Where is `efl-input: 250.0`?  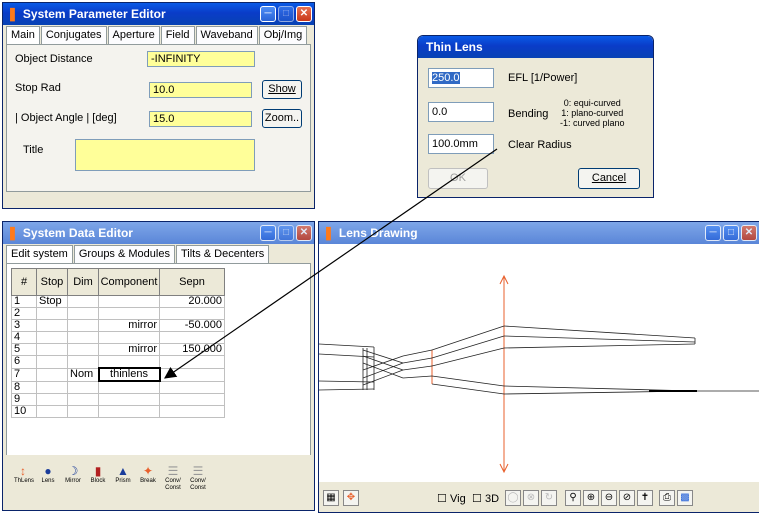
efl-input: 250.0 is located at coordinates (461, 78).